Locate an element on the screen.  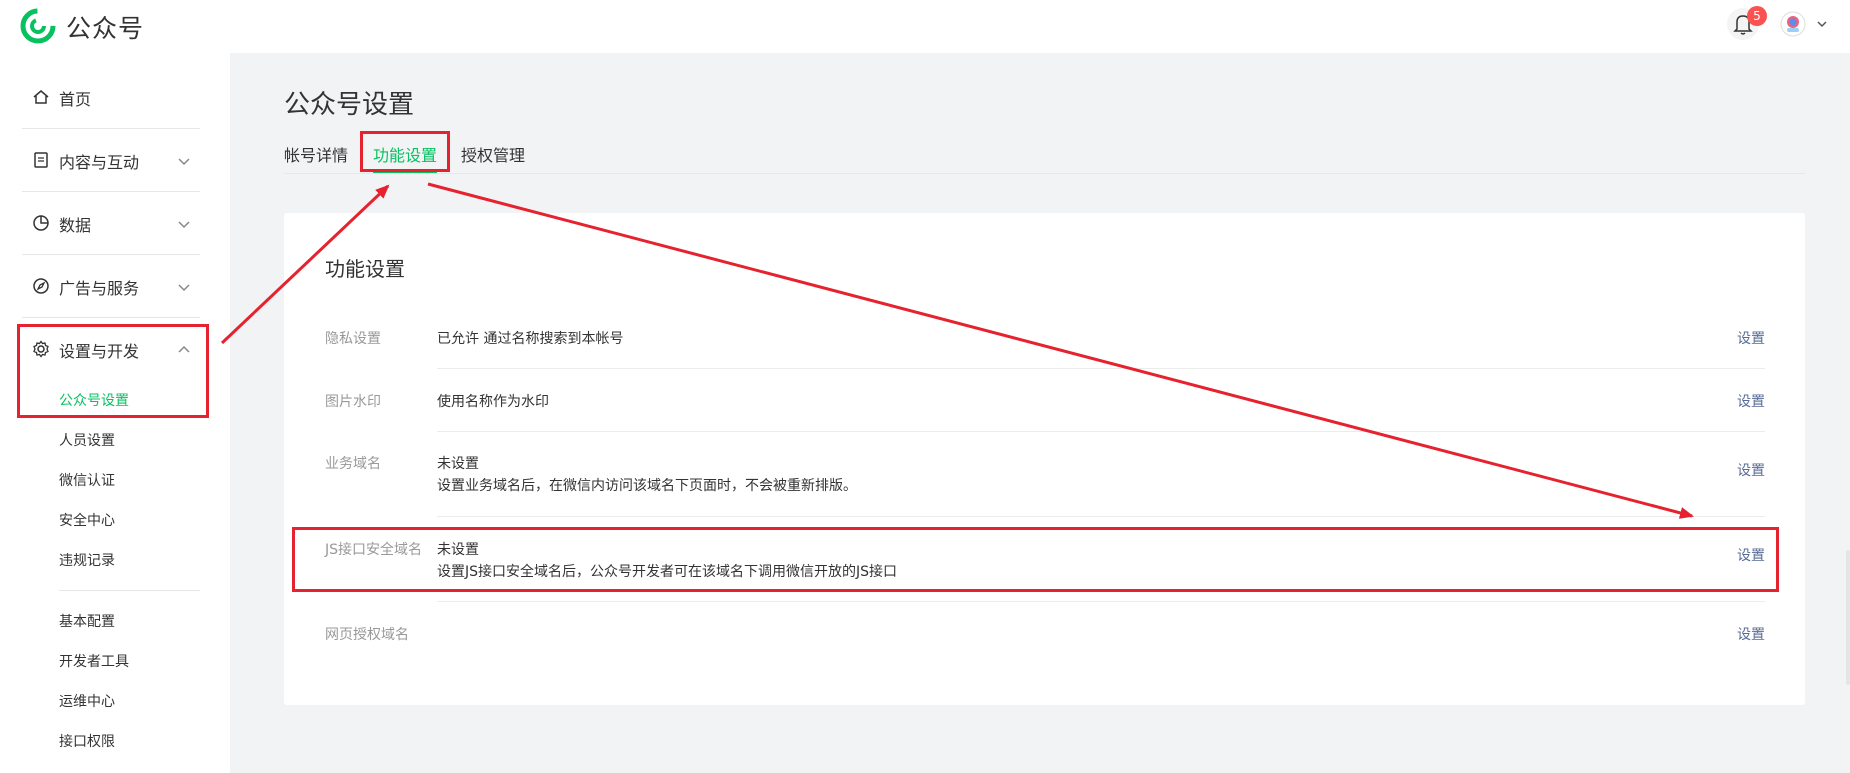
row-label-watermark: 图片水印 is located at coordinates (353, 402).